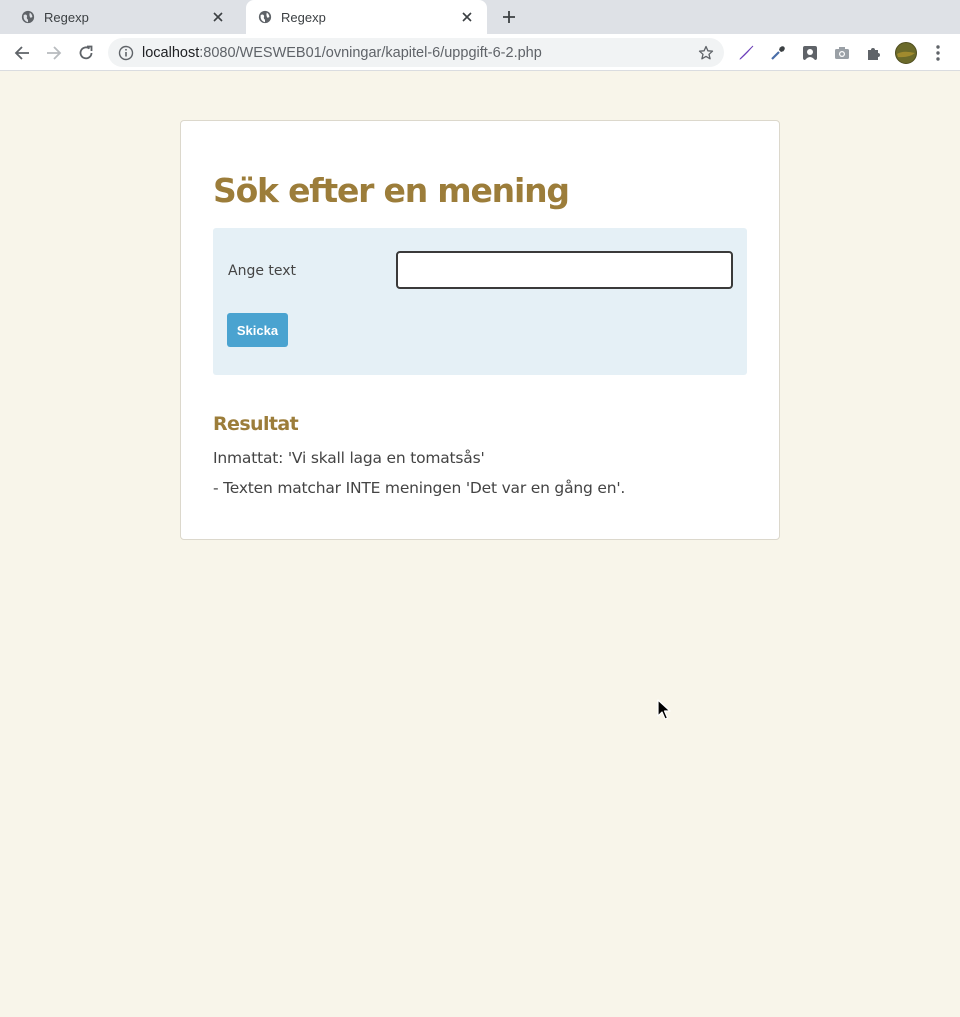 This screenshot has height=1017, width=960. Describe the element at coordinates (349, 458) in the screenshot. I see `result-input-line: Inmattat: 'Vi skall laga en tomatsås'` at that location.